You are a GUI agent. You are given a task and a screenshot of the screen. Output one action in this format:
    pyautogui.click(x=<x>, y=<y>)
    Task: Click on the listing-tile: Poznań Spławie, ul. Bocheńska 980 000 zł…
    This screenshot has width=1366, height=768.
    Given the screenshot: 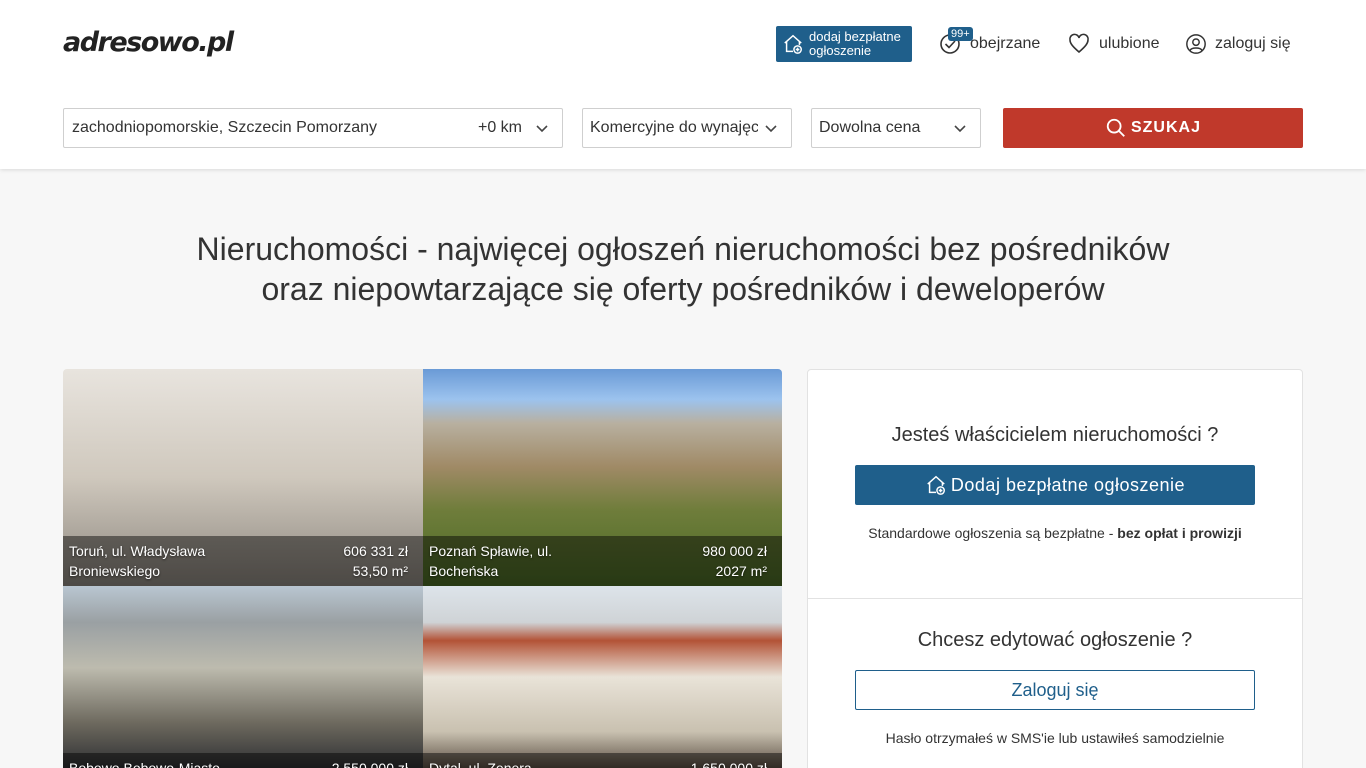 What is the action you would take?
    pyautogui.click(x=602, y=477)
    